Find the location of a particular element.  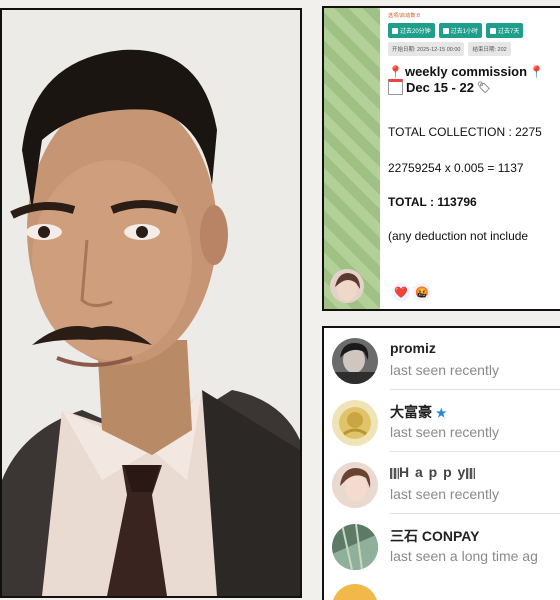

chip-label: 过去1小时 is located at coordinates (464, 32).